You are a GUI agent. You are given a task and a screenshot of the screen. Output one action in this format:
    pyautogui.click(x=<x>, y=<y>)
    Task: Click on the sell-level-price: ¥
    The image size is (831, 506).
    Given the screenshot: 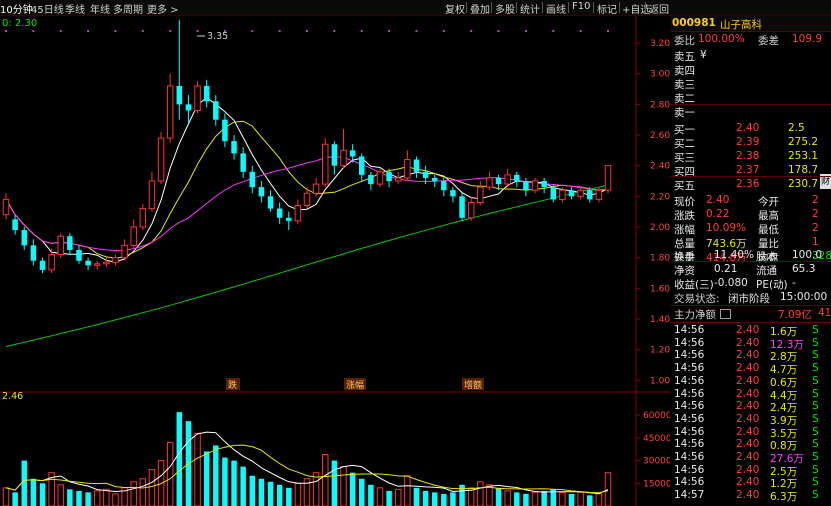 What is the action you would take?
    pyautogui.click(x=703, y=55)
    